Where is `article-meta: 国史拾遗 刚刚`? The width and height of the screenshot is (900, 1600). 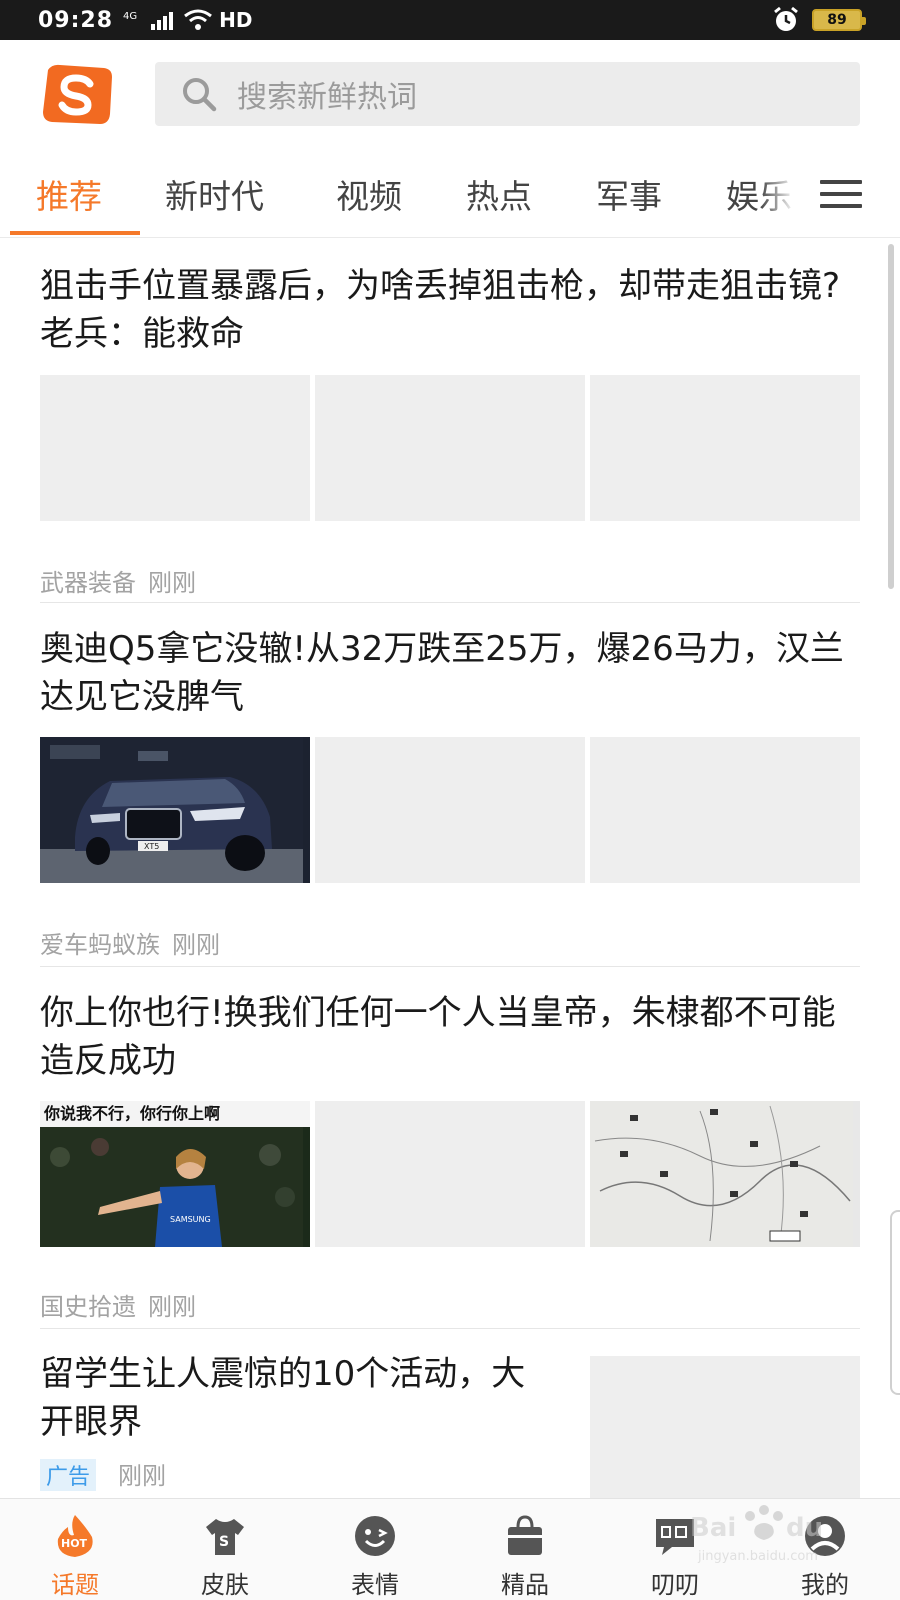 article-meta: 国史拾遗 刚刚 is located at coordinates (118, 1304).